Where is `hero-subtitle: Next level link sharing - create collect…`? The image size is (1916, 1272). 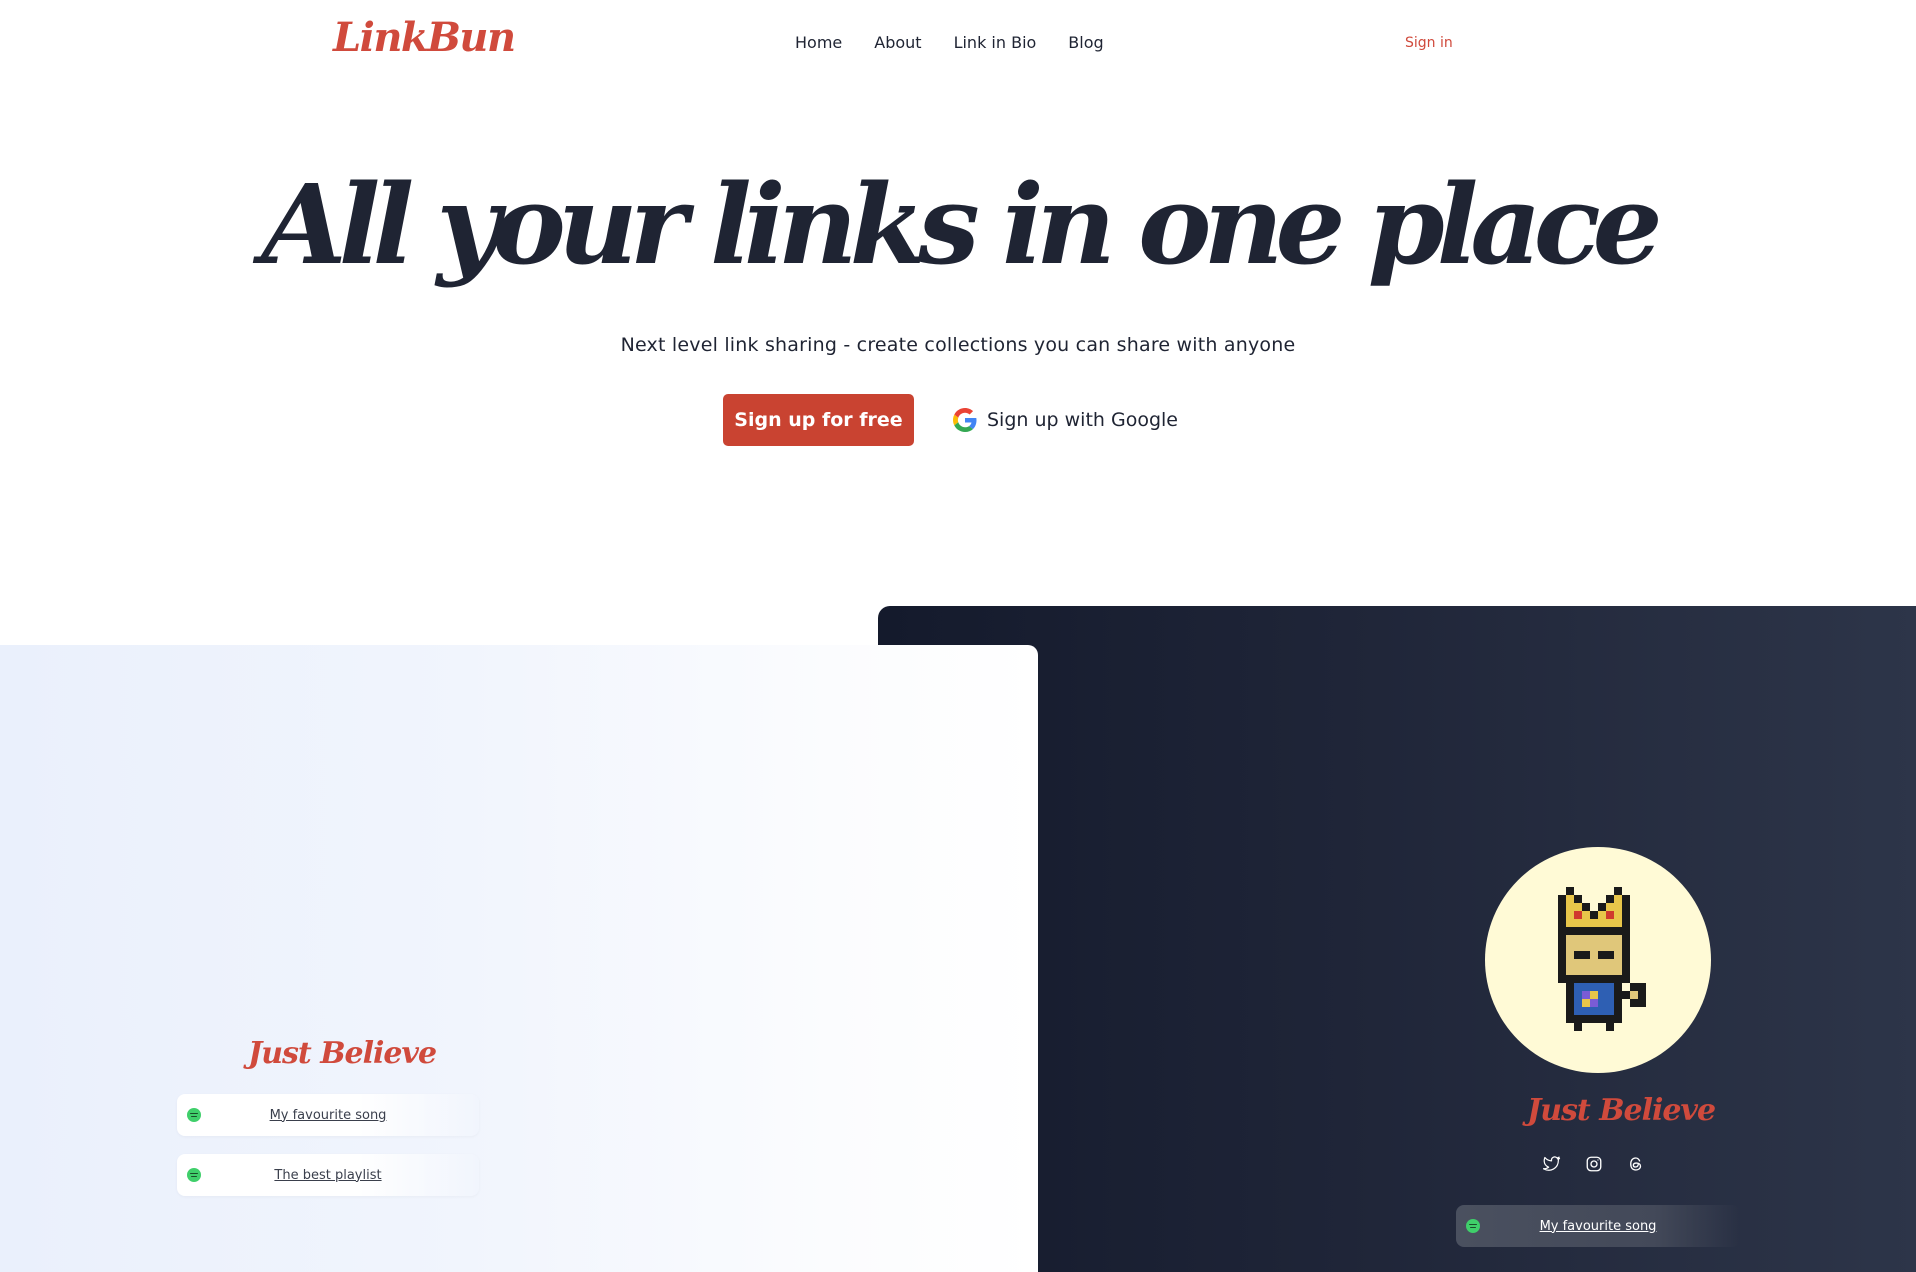 hero-subtitle: Next level link sharing - create collect… is located at coordinates (958, 345).